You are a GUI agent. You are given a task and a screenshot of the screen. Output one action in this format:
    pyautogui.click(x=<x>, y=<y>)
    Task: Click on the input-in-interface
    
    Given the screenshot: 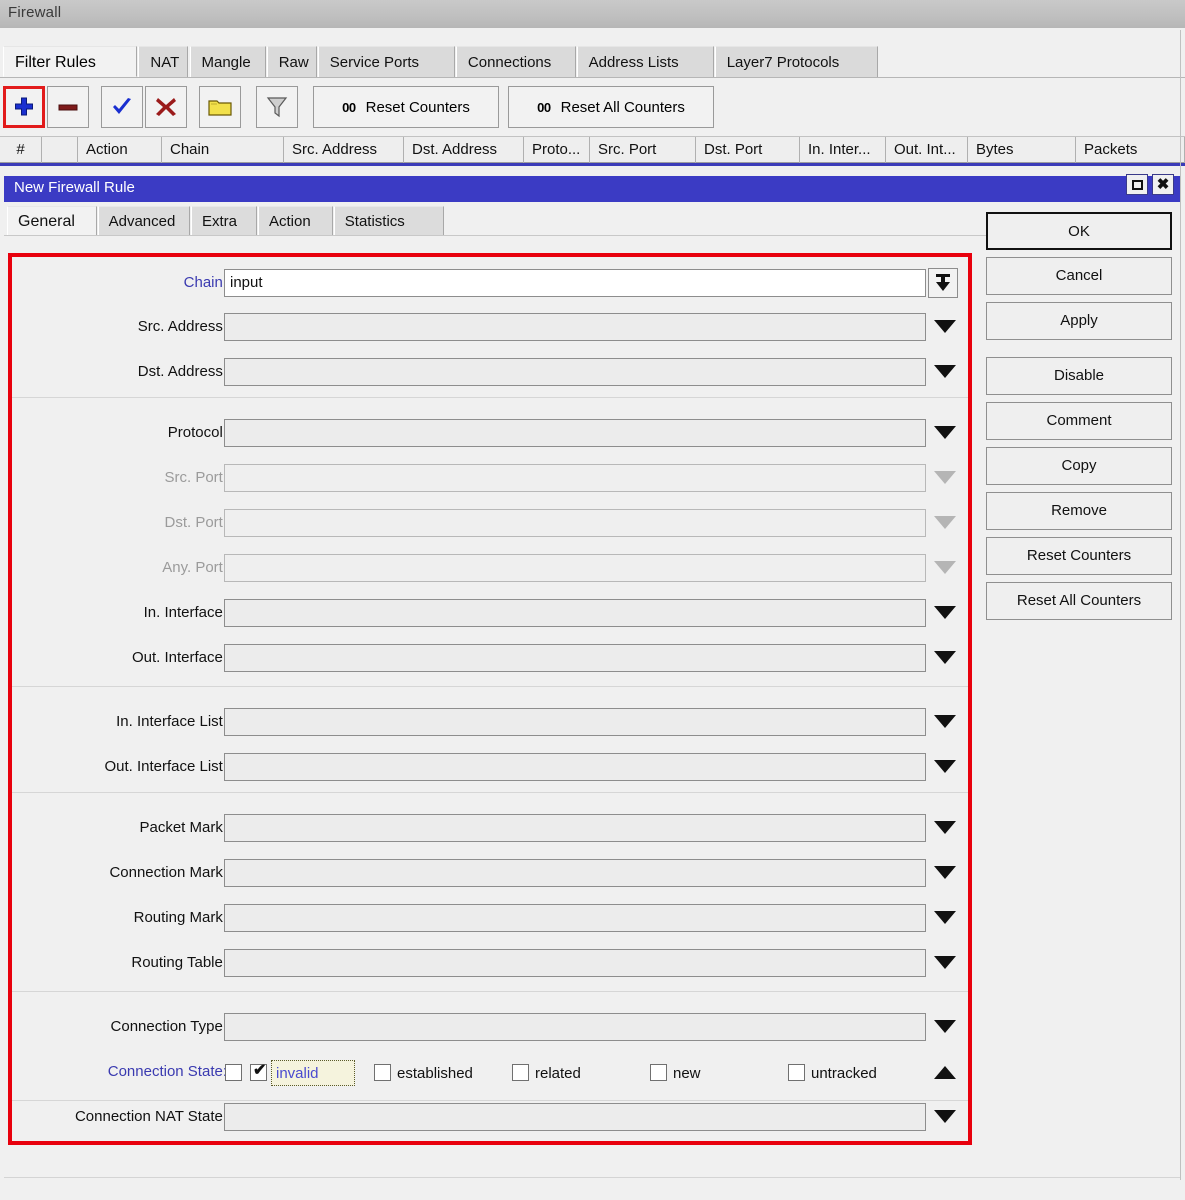 What is the action you would take?
    pyautogui.click(x=575, y=613)
    